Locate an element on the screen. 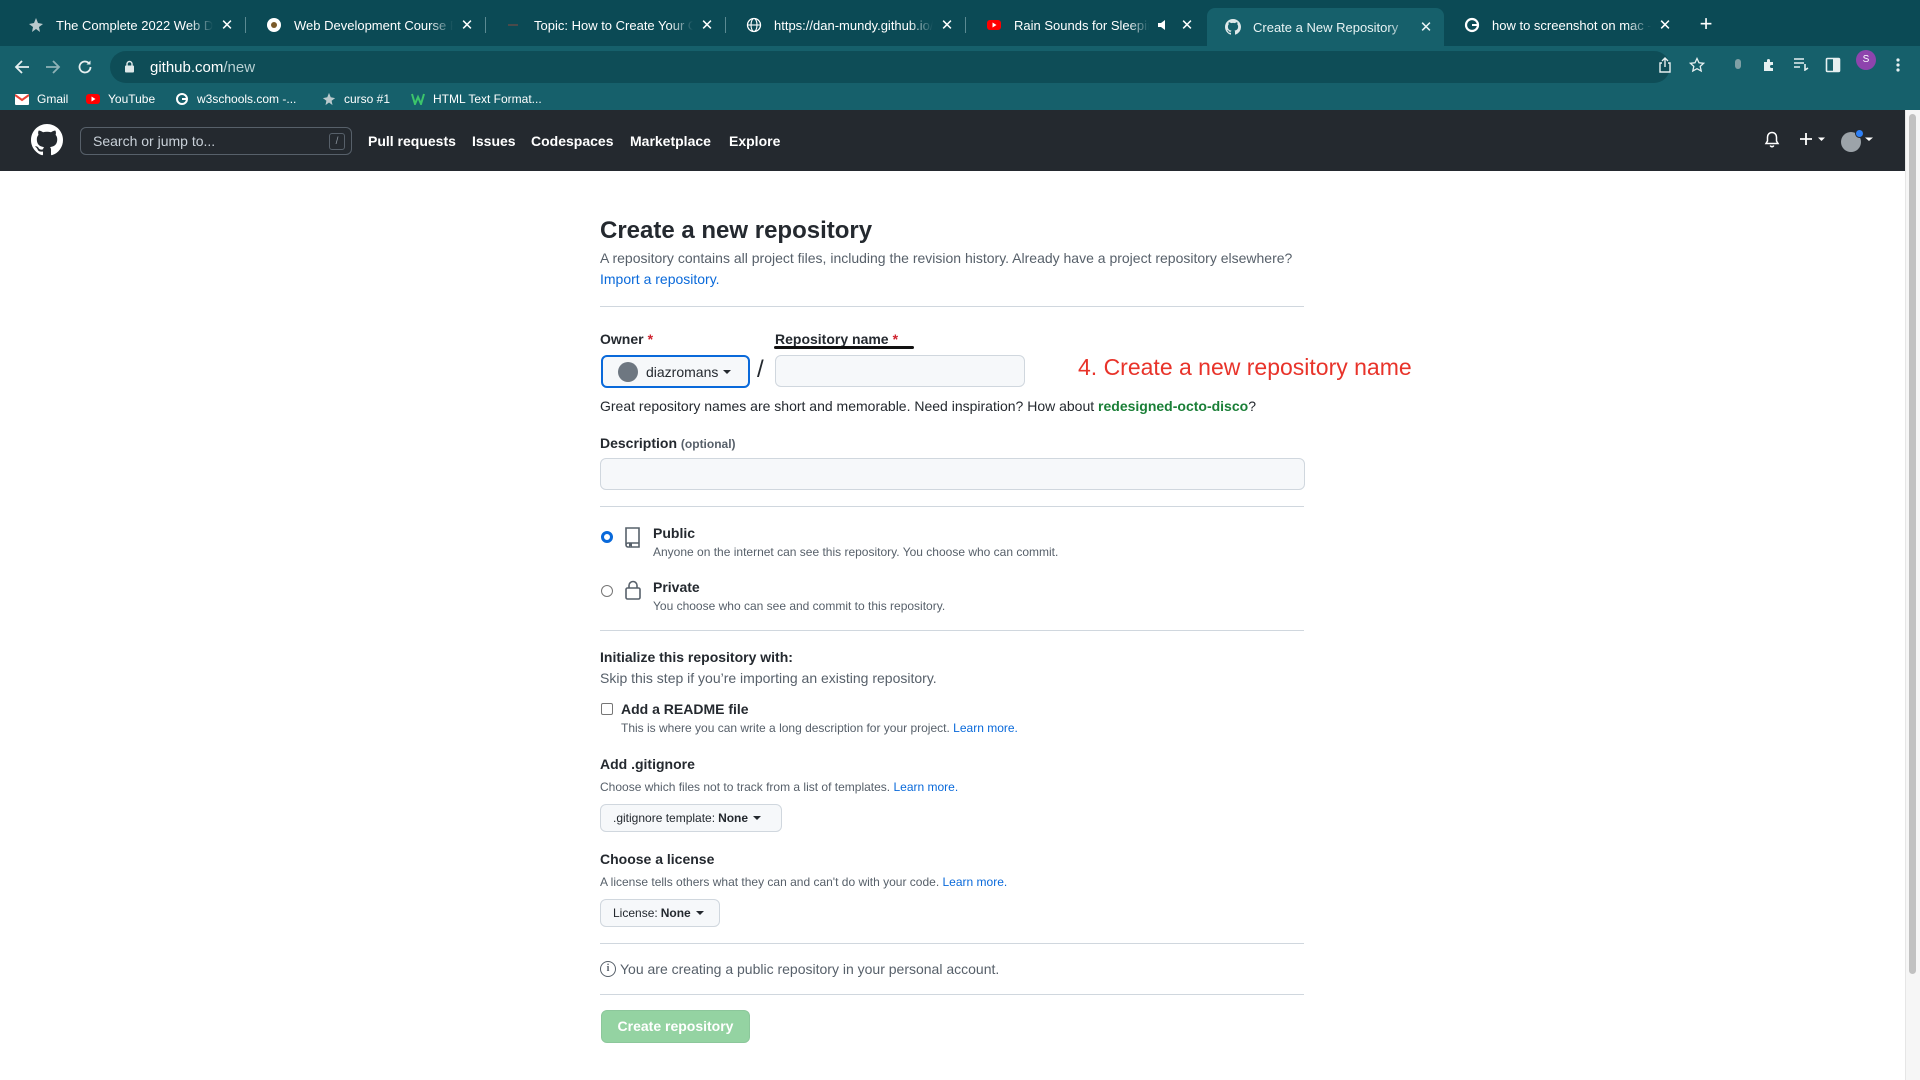 The image size is (1920, 1080). github-logo-icon is located at coordinates (47, 140).